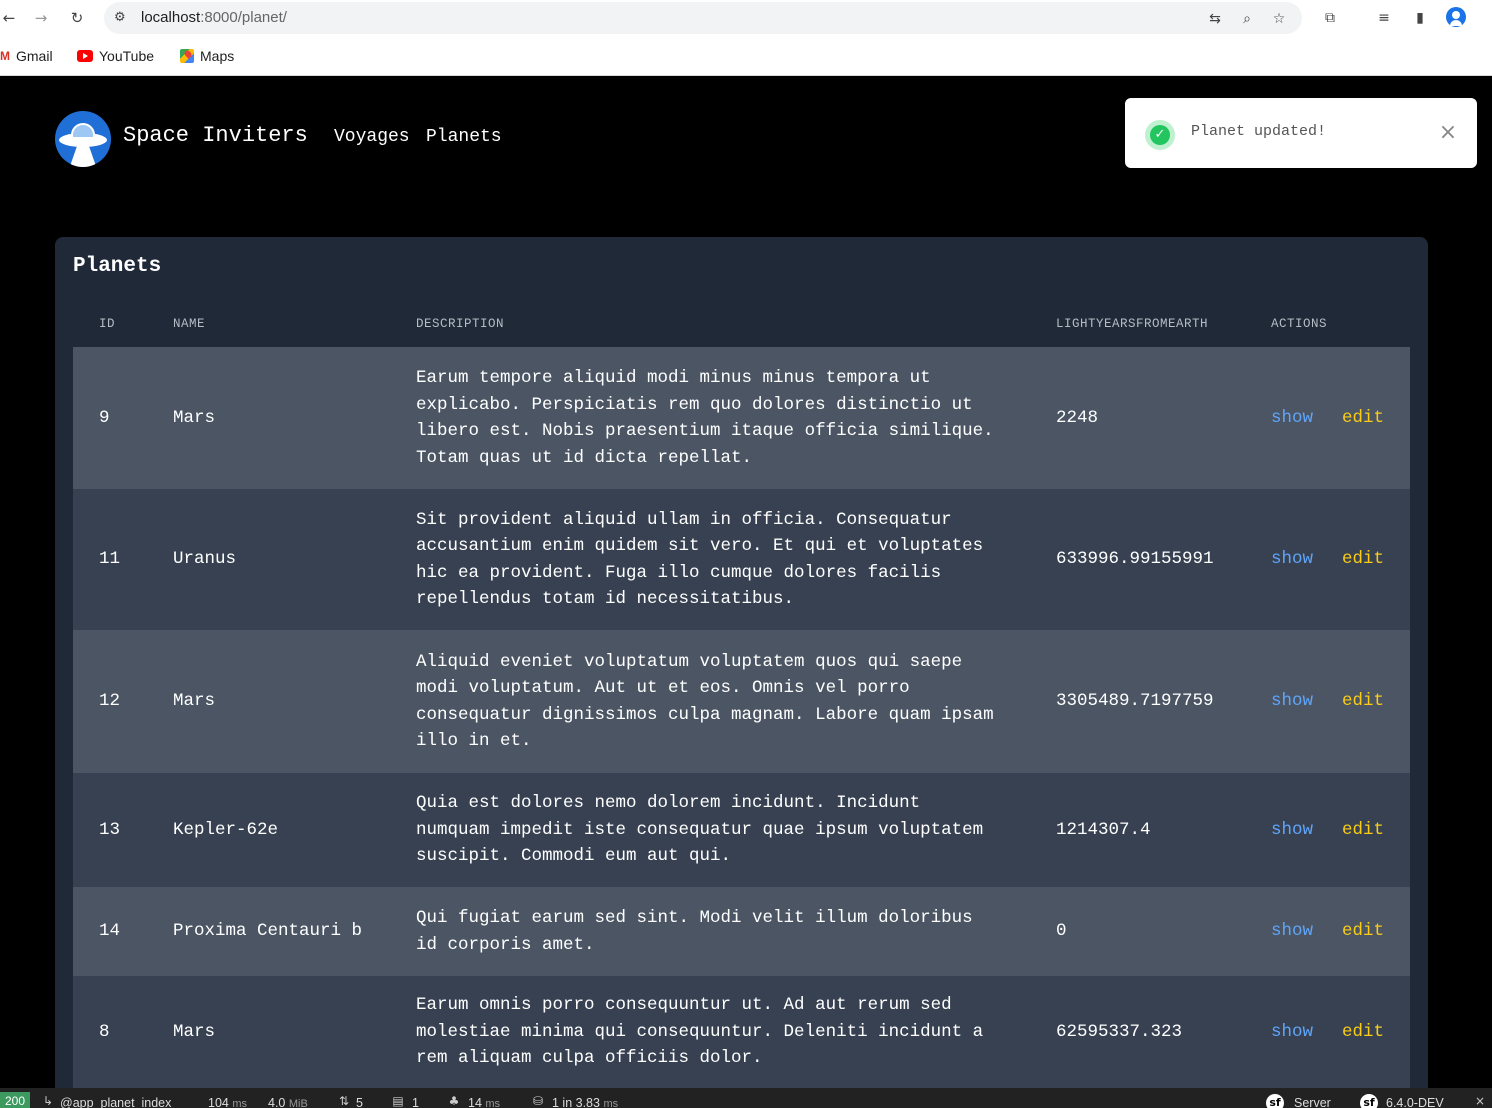 This screenshot has width=1492, height=1108. I want to click on time-unit: ms, so click(240, 1103).